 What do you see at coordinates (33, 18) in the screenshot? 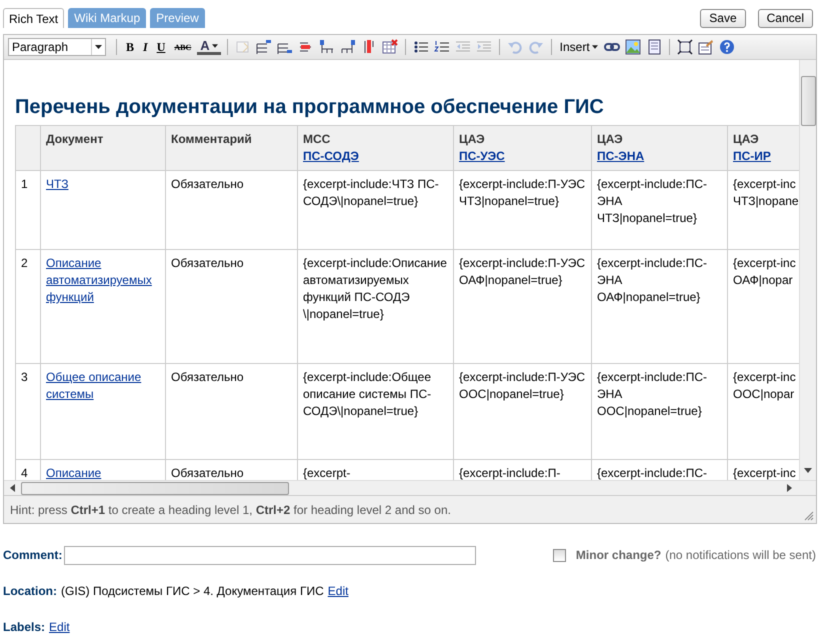
I see `editor-tab: Rich Text` at bounding box center [33, 18].